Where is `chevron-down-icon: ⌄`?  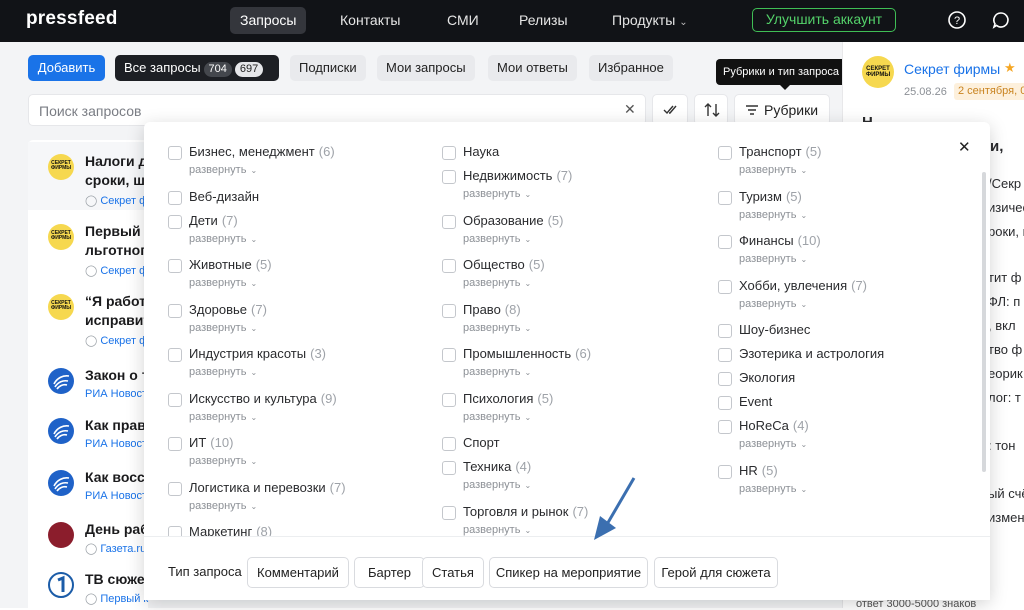 chevron-down-icon: ⌄ is located at coordinates (804, 259).